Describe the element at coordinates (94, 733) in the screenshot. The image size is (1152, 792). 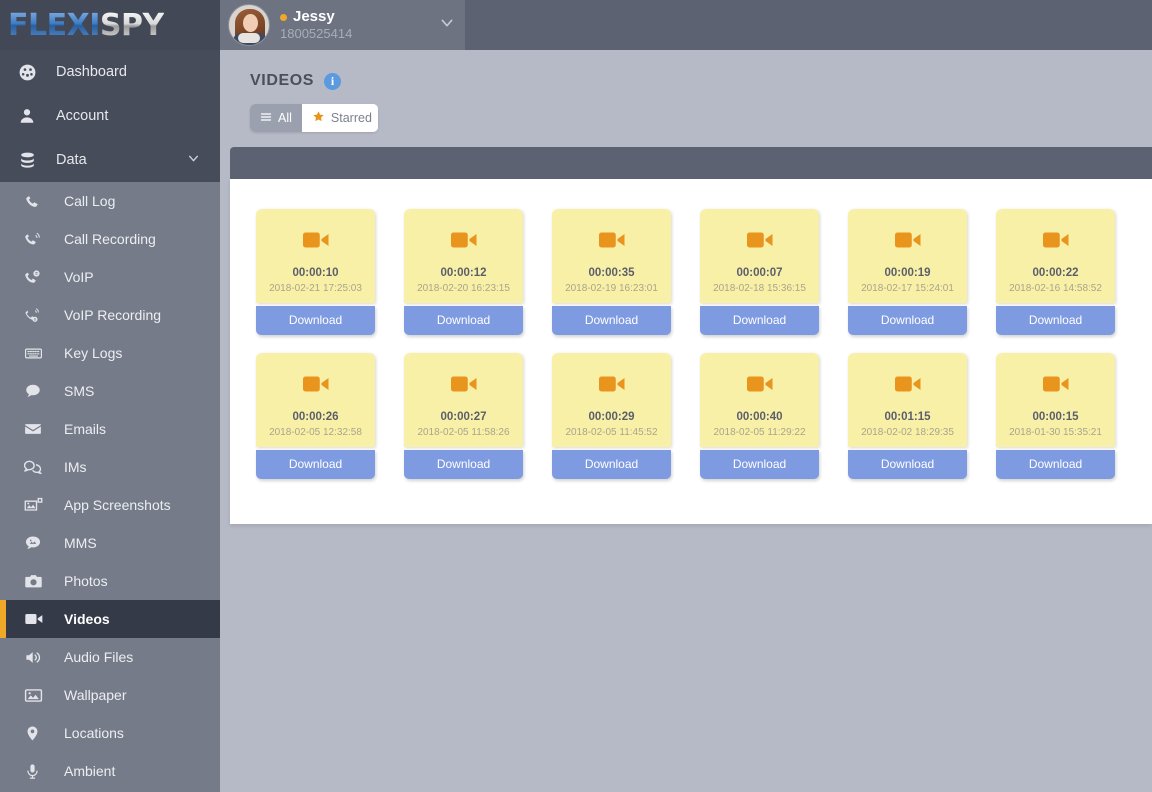
I see `sidebar-item-label: Locations` at that location.